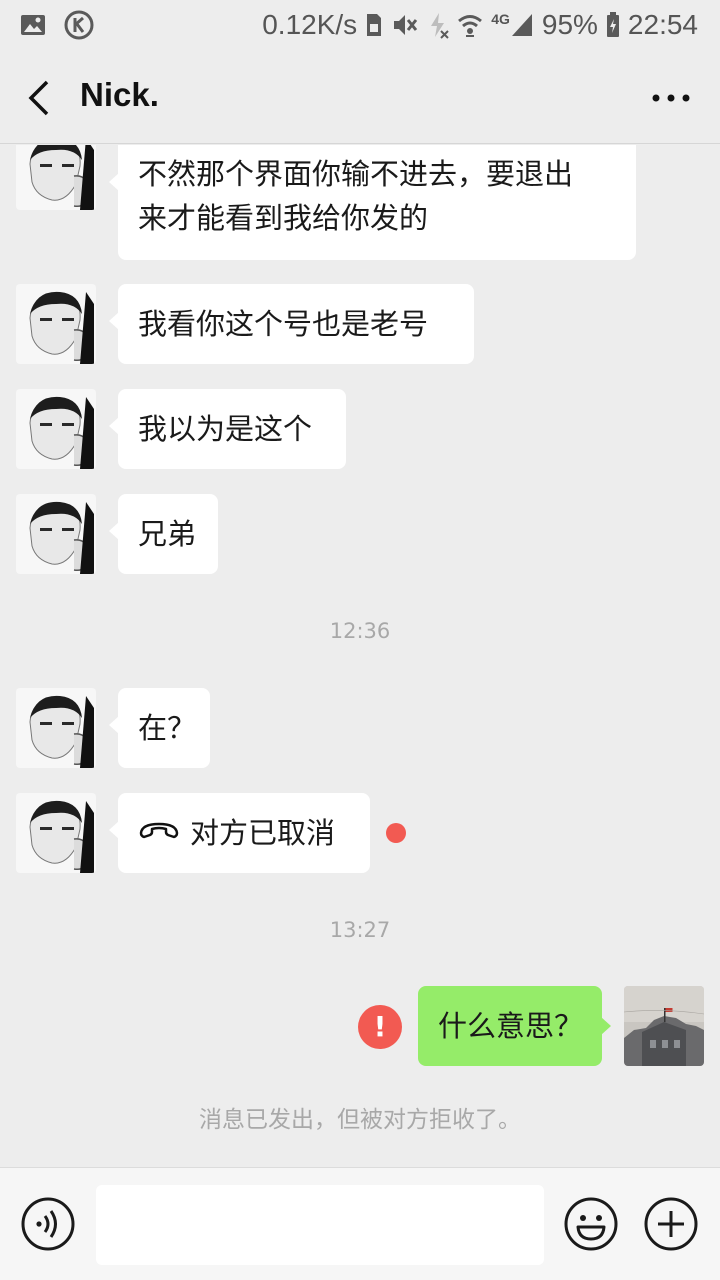 This screenshot has height=1280, width=720. What do you see at coordinates (167, 534) in the screenshot?
I see `message-text: 兄弟` at bounding box center [167, 534].